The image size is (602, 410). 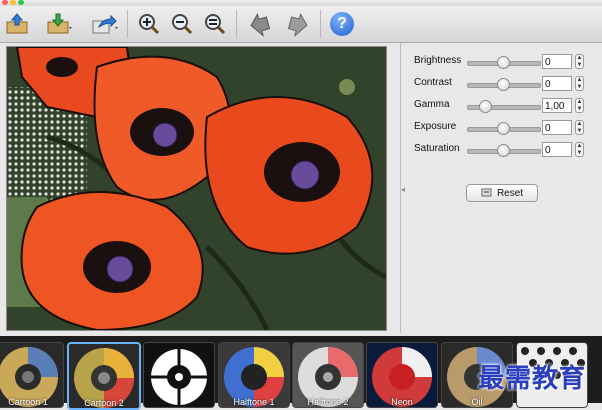 I want to click on help-icon: ?, so click(x=342, y=24).